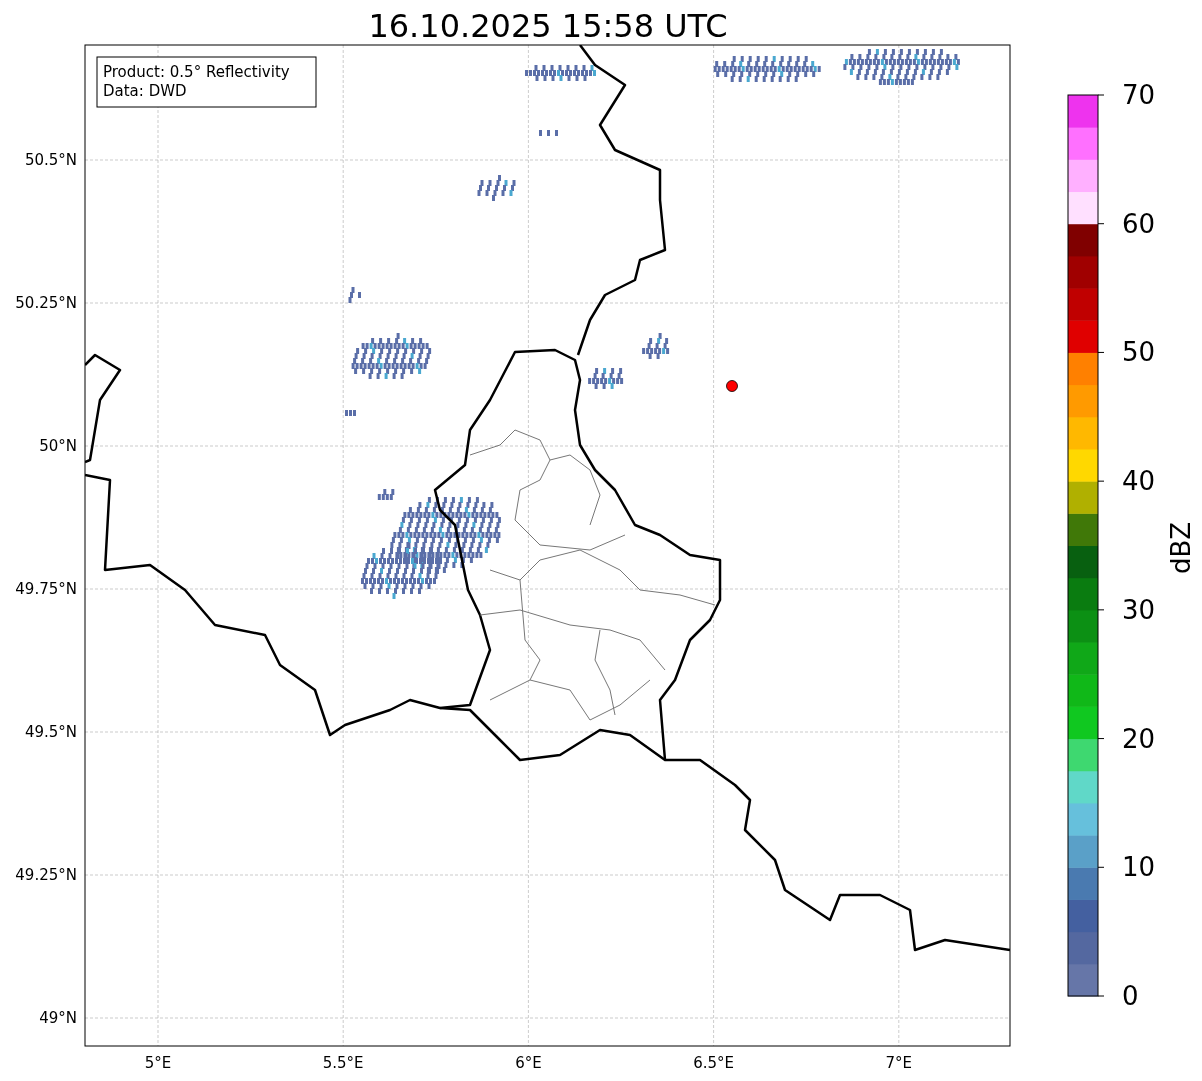  What do you see at coordinates (50, 160) in the screenshot?
I see `latitude-label: 50.5°N` at bounding box center [50, 160].